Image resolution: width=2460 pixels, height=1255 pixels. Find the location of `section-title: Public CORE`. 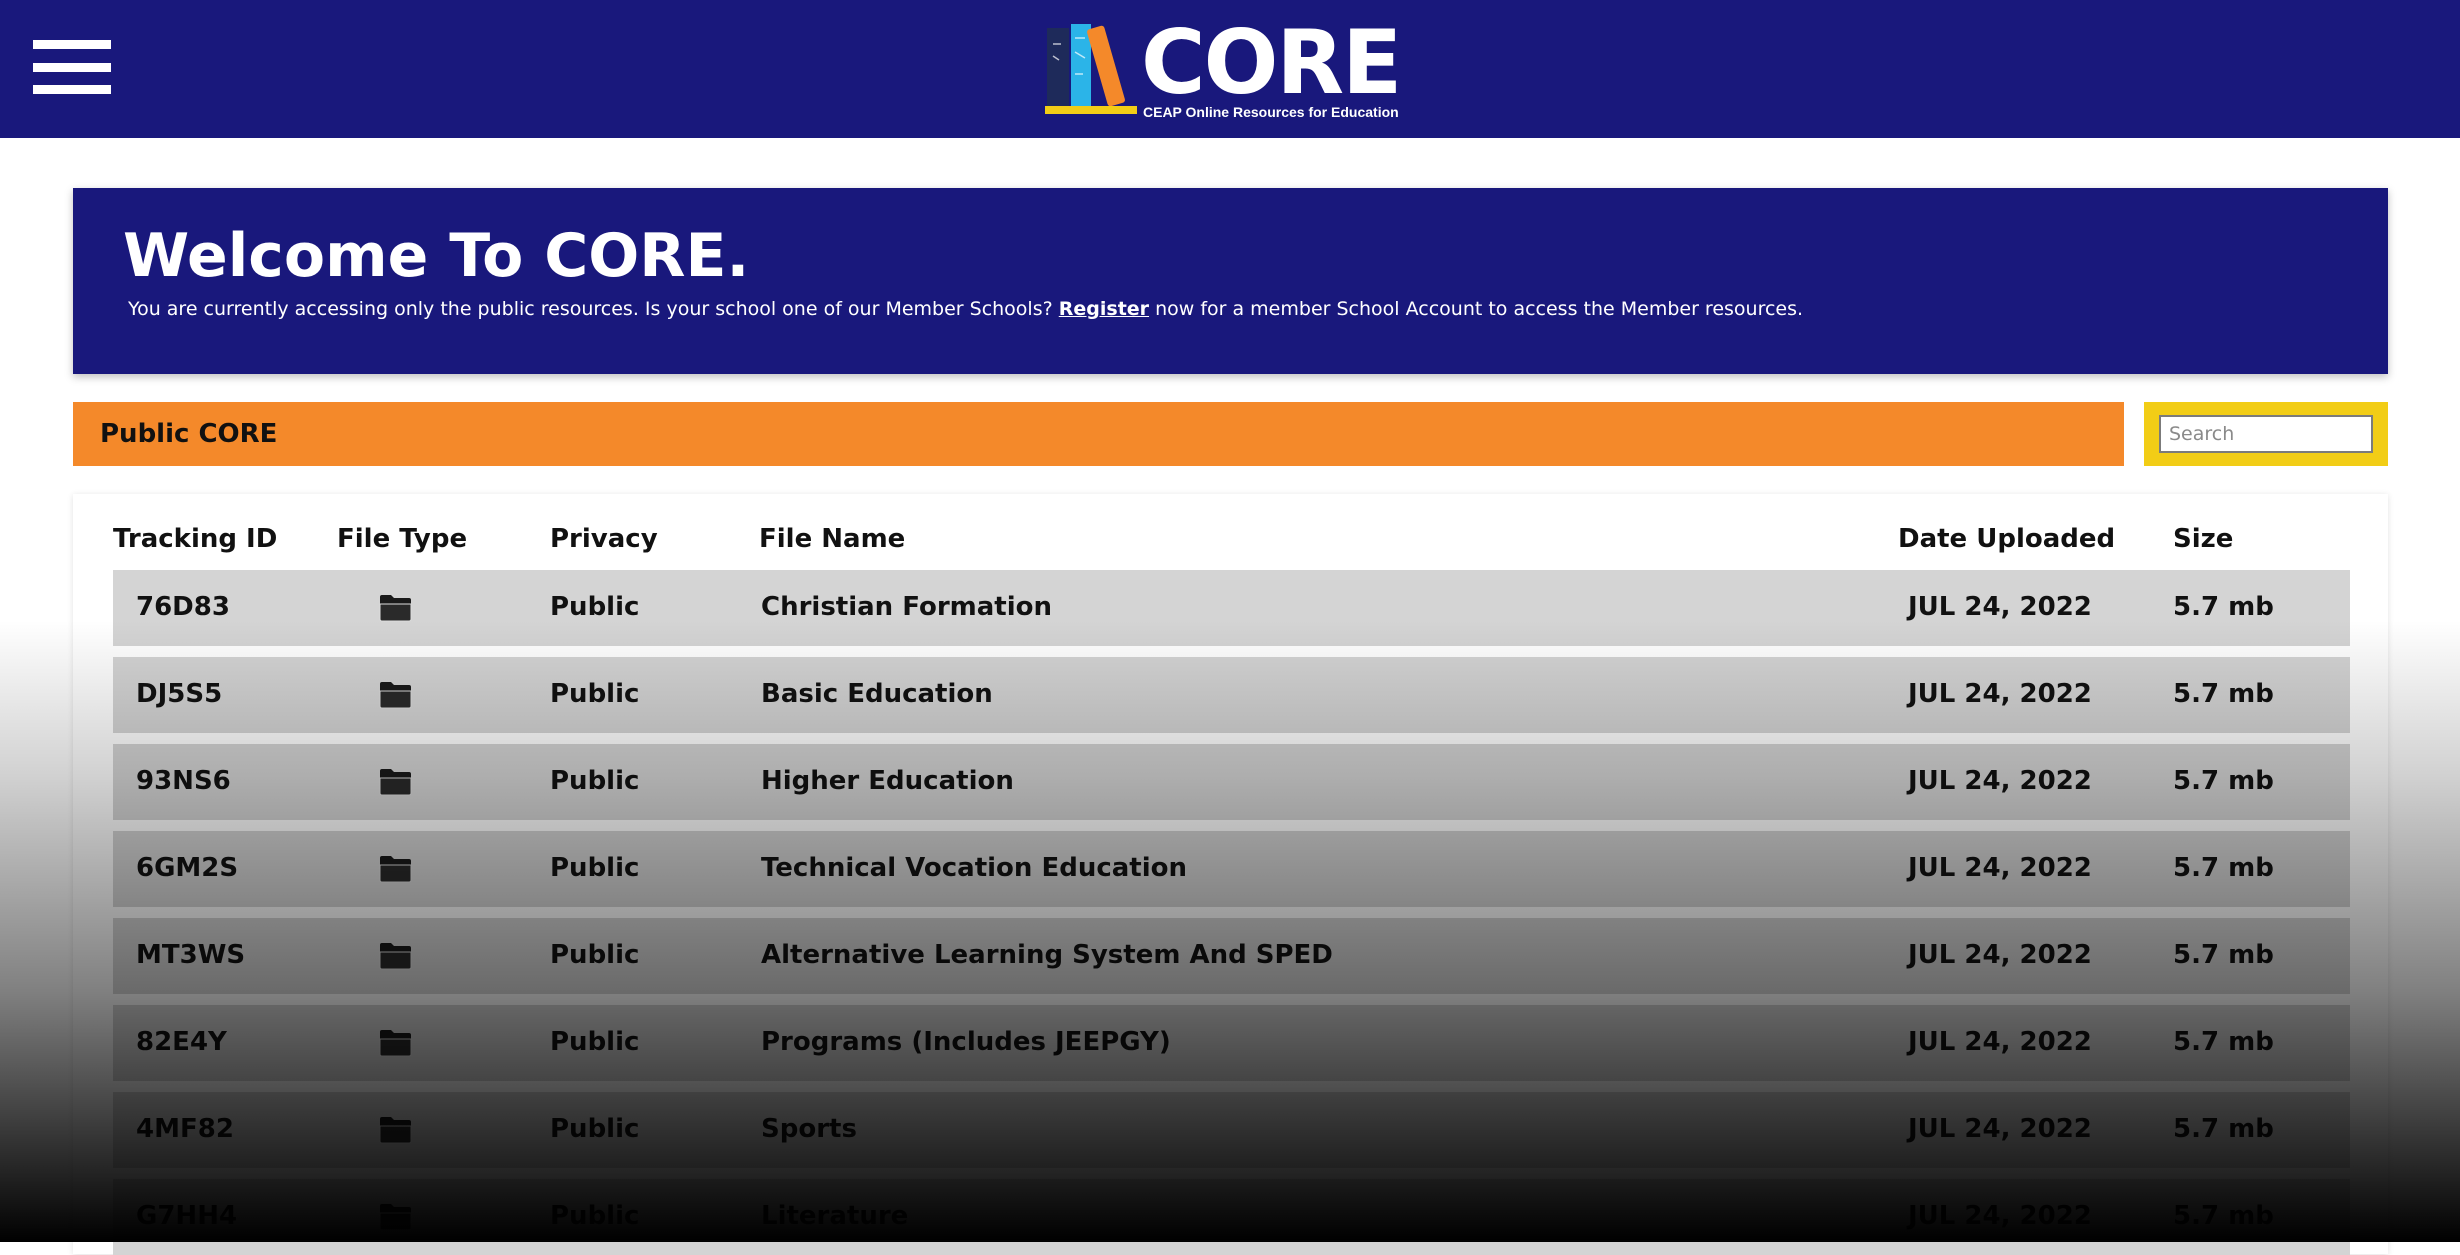

section-title: Public CORE is located at coordinates (189, 434).